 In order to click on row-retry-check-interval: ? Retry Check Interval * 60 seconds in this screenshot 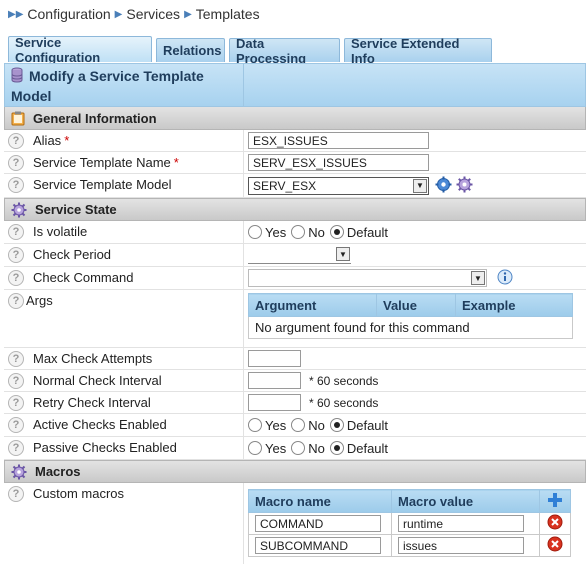, I will do `click(295, 403)`.